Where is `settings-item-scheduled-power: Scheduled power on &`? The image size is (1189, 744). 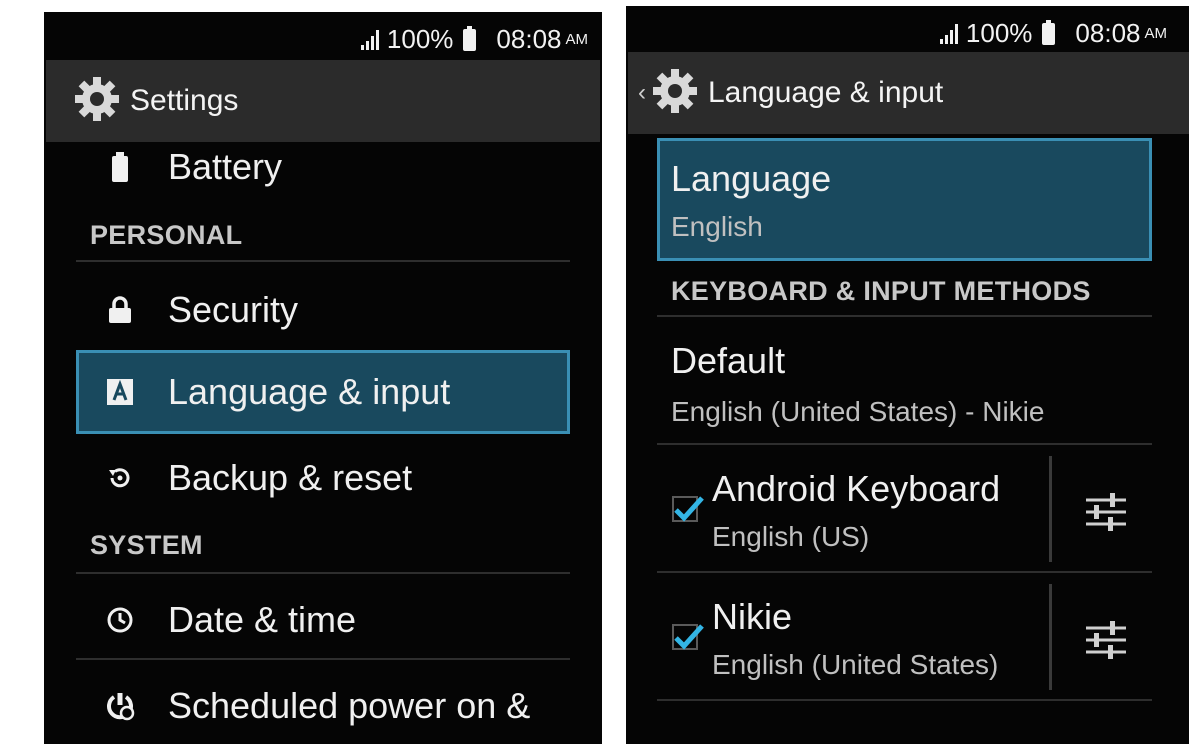 settings-item-scheduled-power: Scheduled power on & is located at coordinates (315, 706).